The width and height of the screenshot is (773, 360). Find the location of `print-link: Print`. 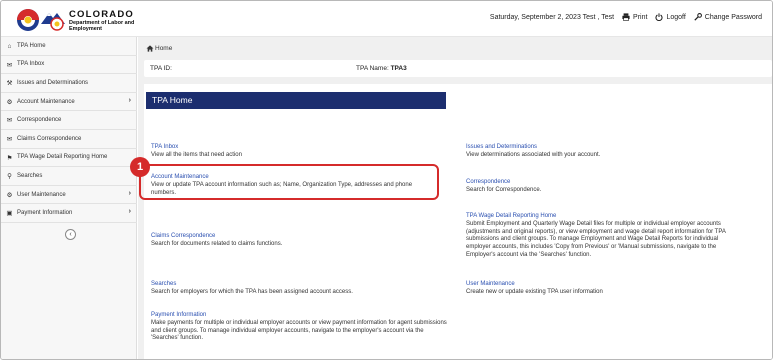

print-link: Print is located at coordinates (634, 17).